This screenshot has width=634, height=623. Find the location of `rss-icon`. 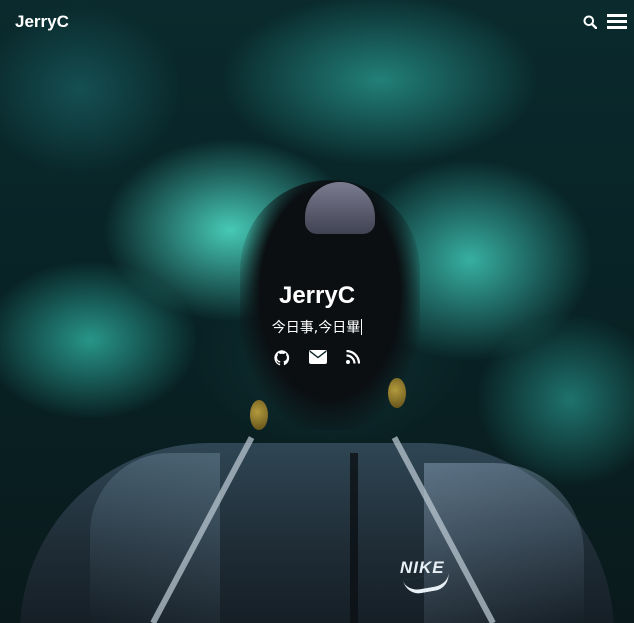

rss-icon is located at coordinates (353, 358).